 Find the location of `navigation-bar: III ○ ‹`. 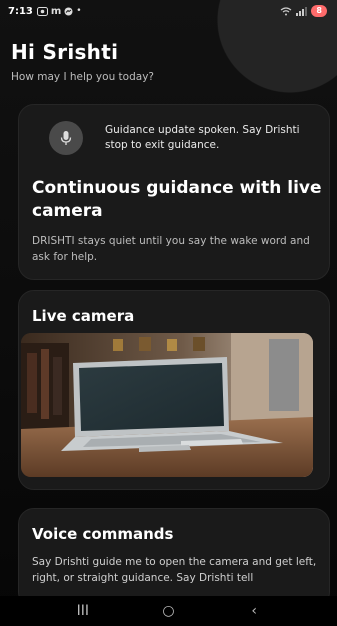

navigation-bar: III ○ ‹ is located at coordinates (168, 611).